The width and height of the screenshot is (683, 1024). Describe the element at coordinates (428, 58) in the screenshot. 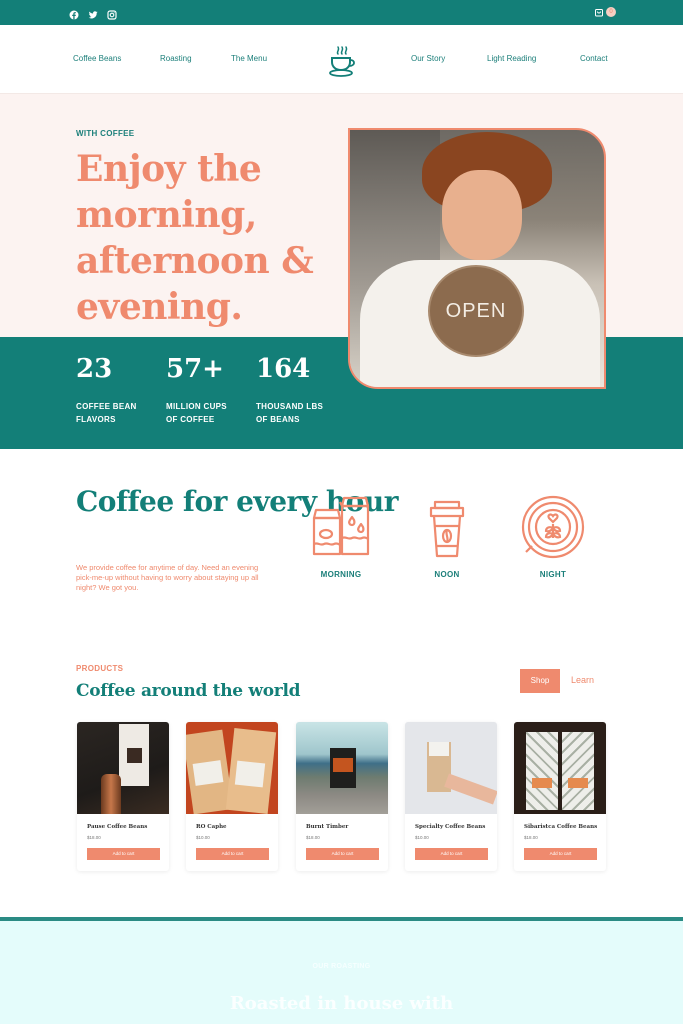

I see `nav-our-story: Our Story` at that location.